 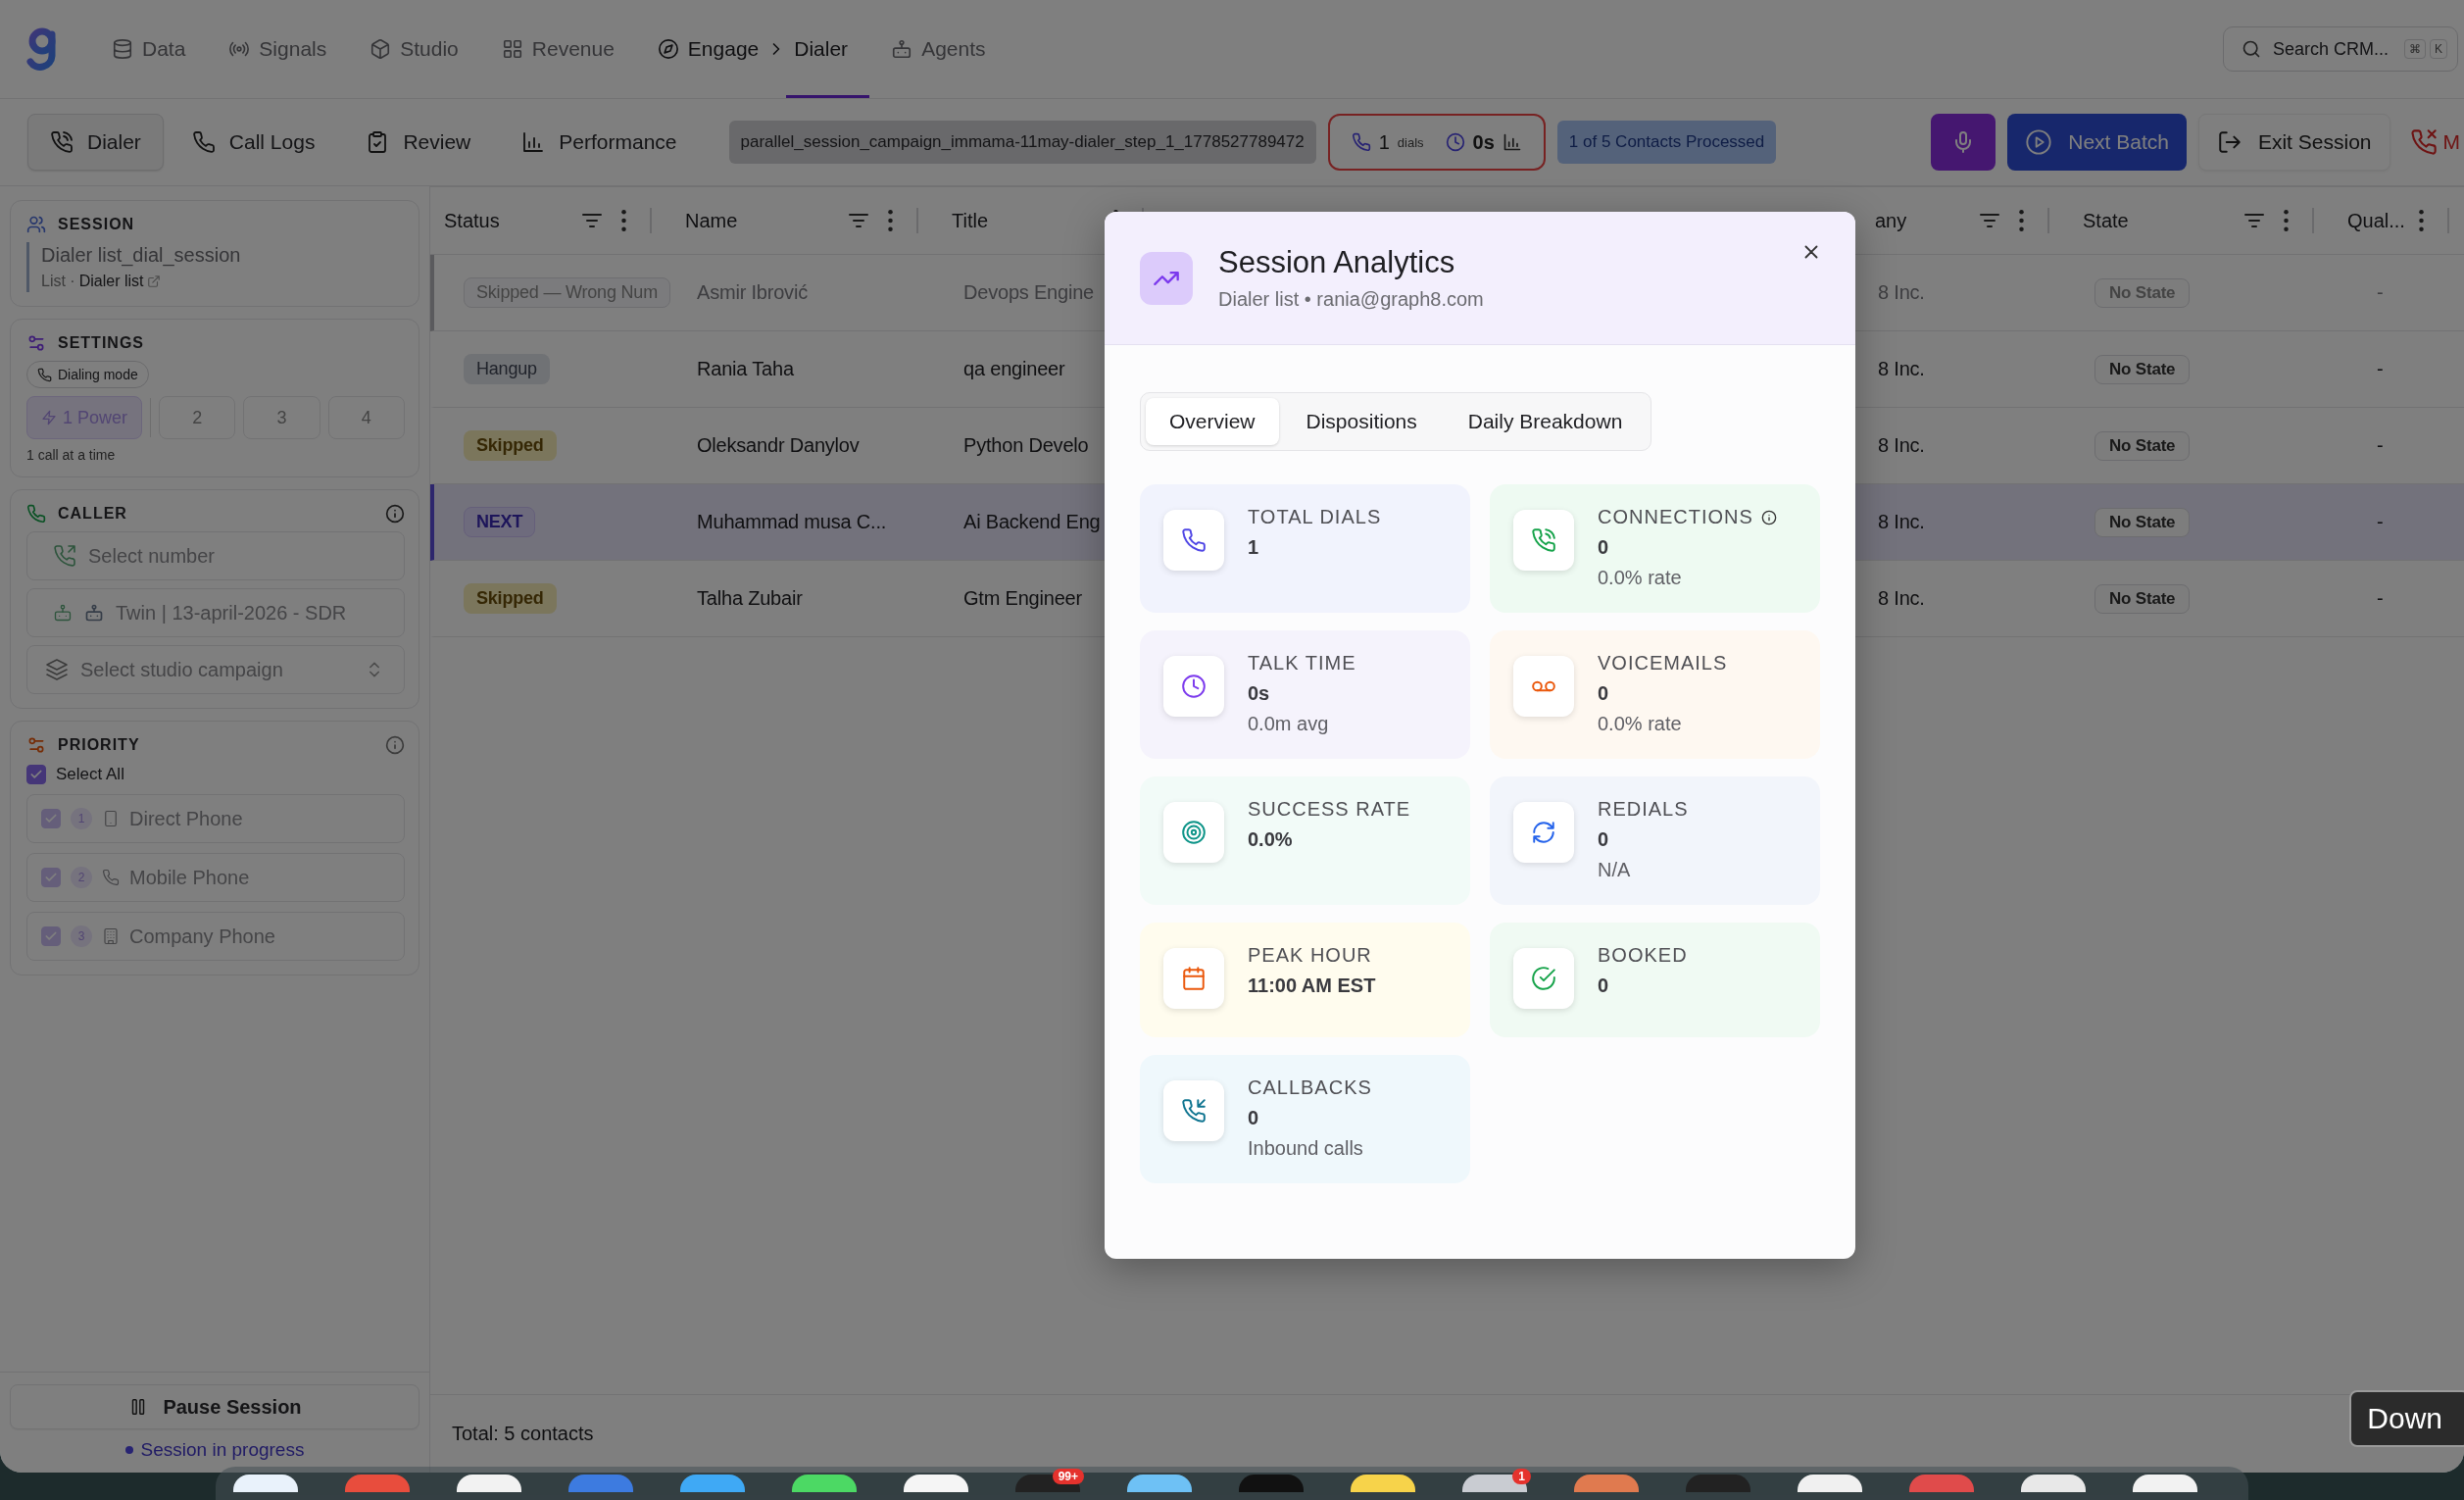 What do you see at coordinates (1351, 299) in the screenshot?
I see `modal-subtitle: Dialer list • rania@graph8.com` at bounding box center [1351, 299].